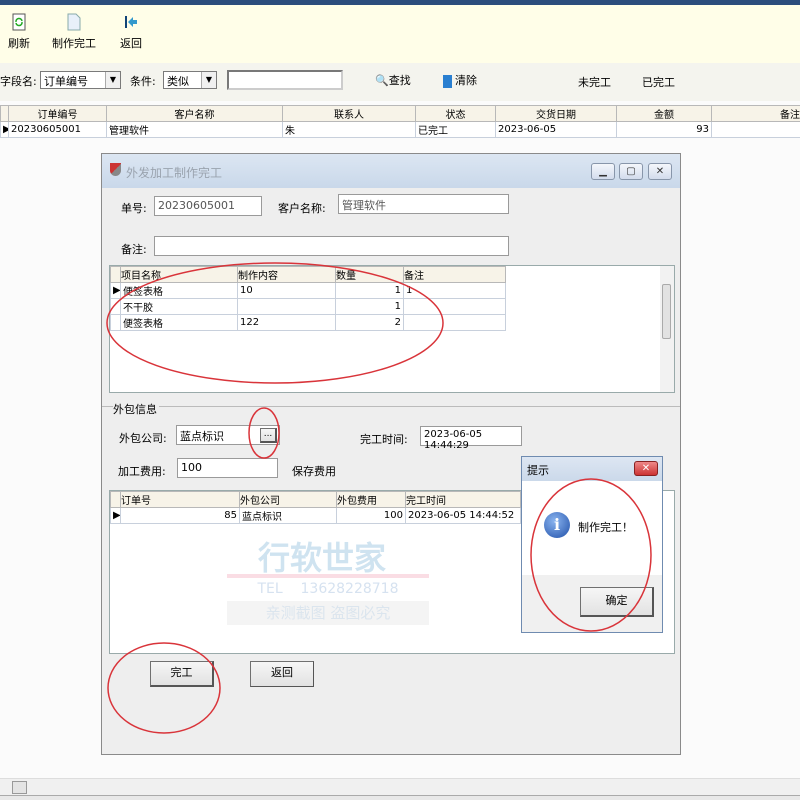 This screenshot has height=800, width=800. Describe the element at coordinates (400, 797) in the screenshot. I see `status-bar` at that location.